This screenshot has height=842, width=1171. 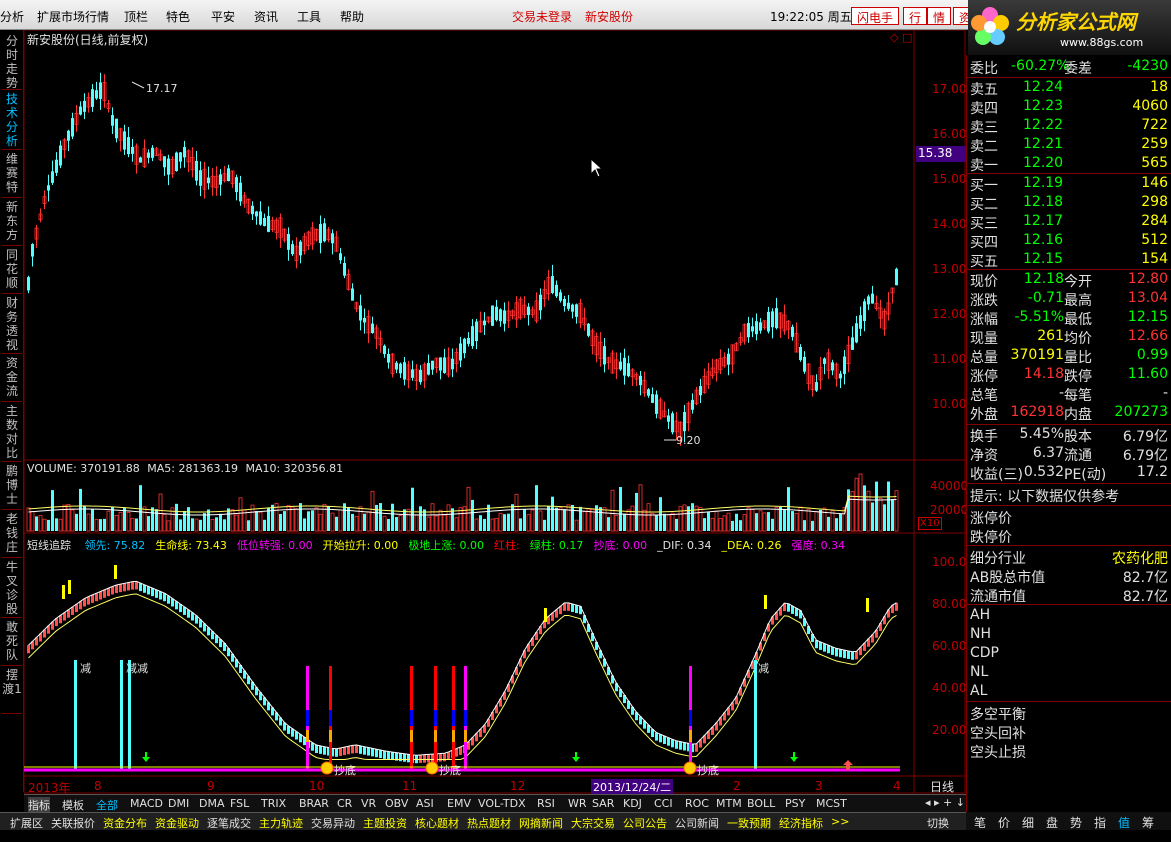 I want to click on bid-row-2: 买二 12.18 298, so click(x=1069, y=203).